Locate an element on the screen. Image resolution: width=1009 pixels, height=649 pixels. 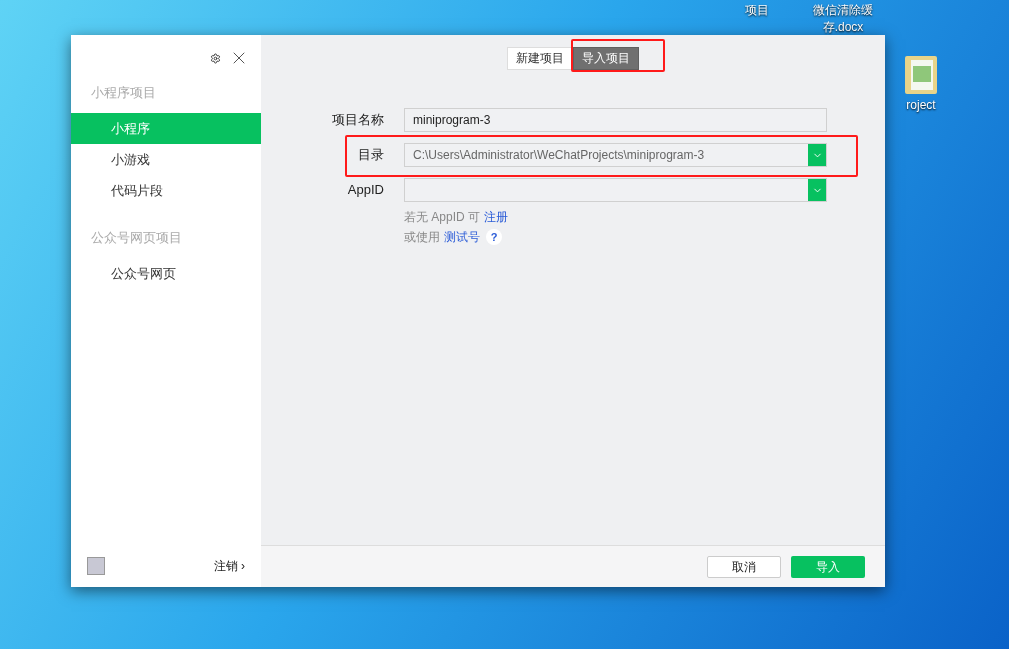
field-label: AppID is located at coordinates (365, 190).